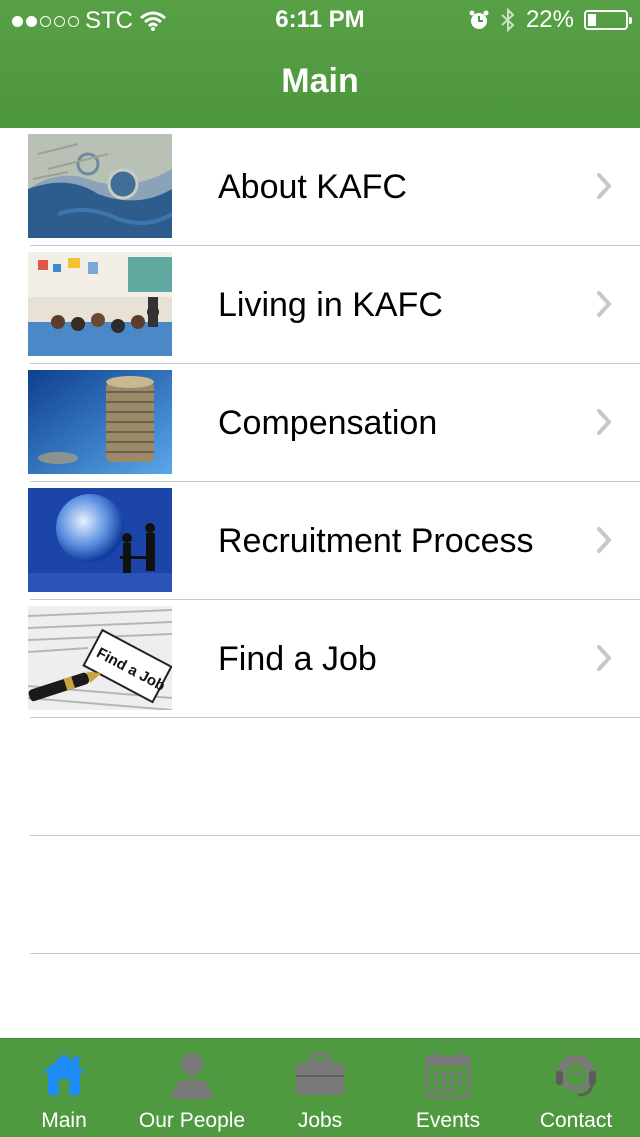 This screenshot has height=1137, width=640. What do you see at coordinates (592, 20) in the screenshot?
I see `battery-fill` at bounding box center [592, 20].